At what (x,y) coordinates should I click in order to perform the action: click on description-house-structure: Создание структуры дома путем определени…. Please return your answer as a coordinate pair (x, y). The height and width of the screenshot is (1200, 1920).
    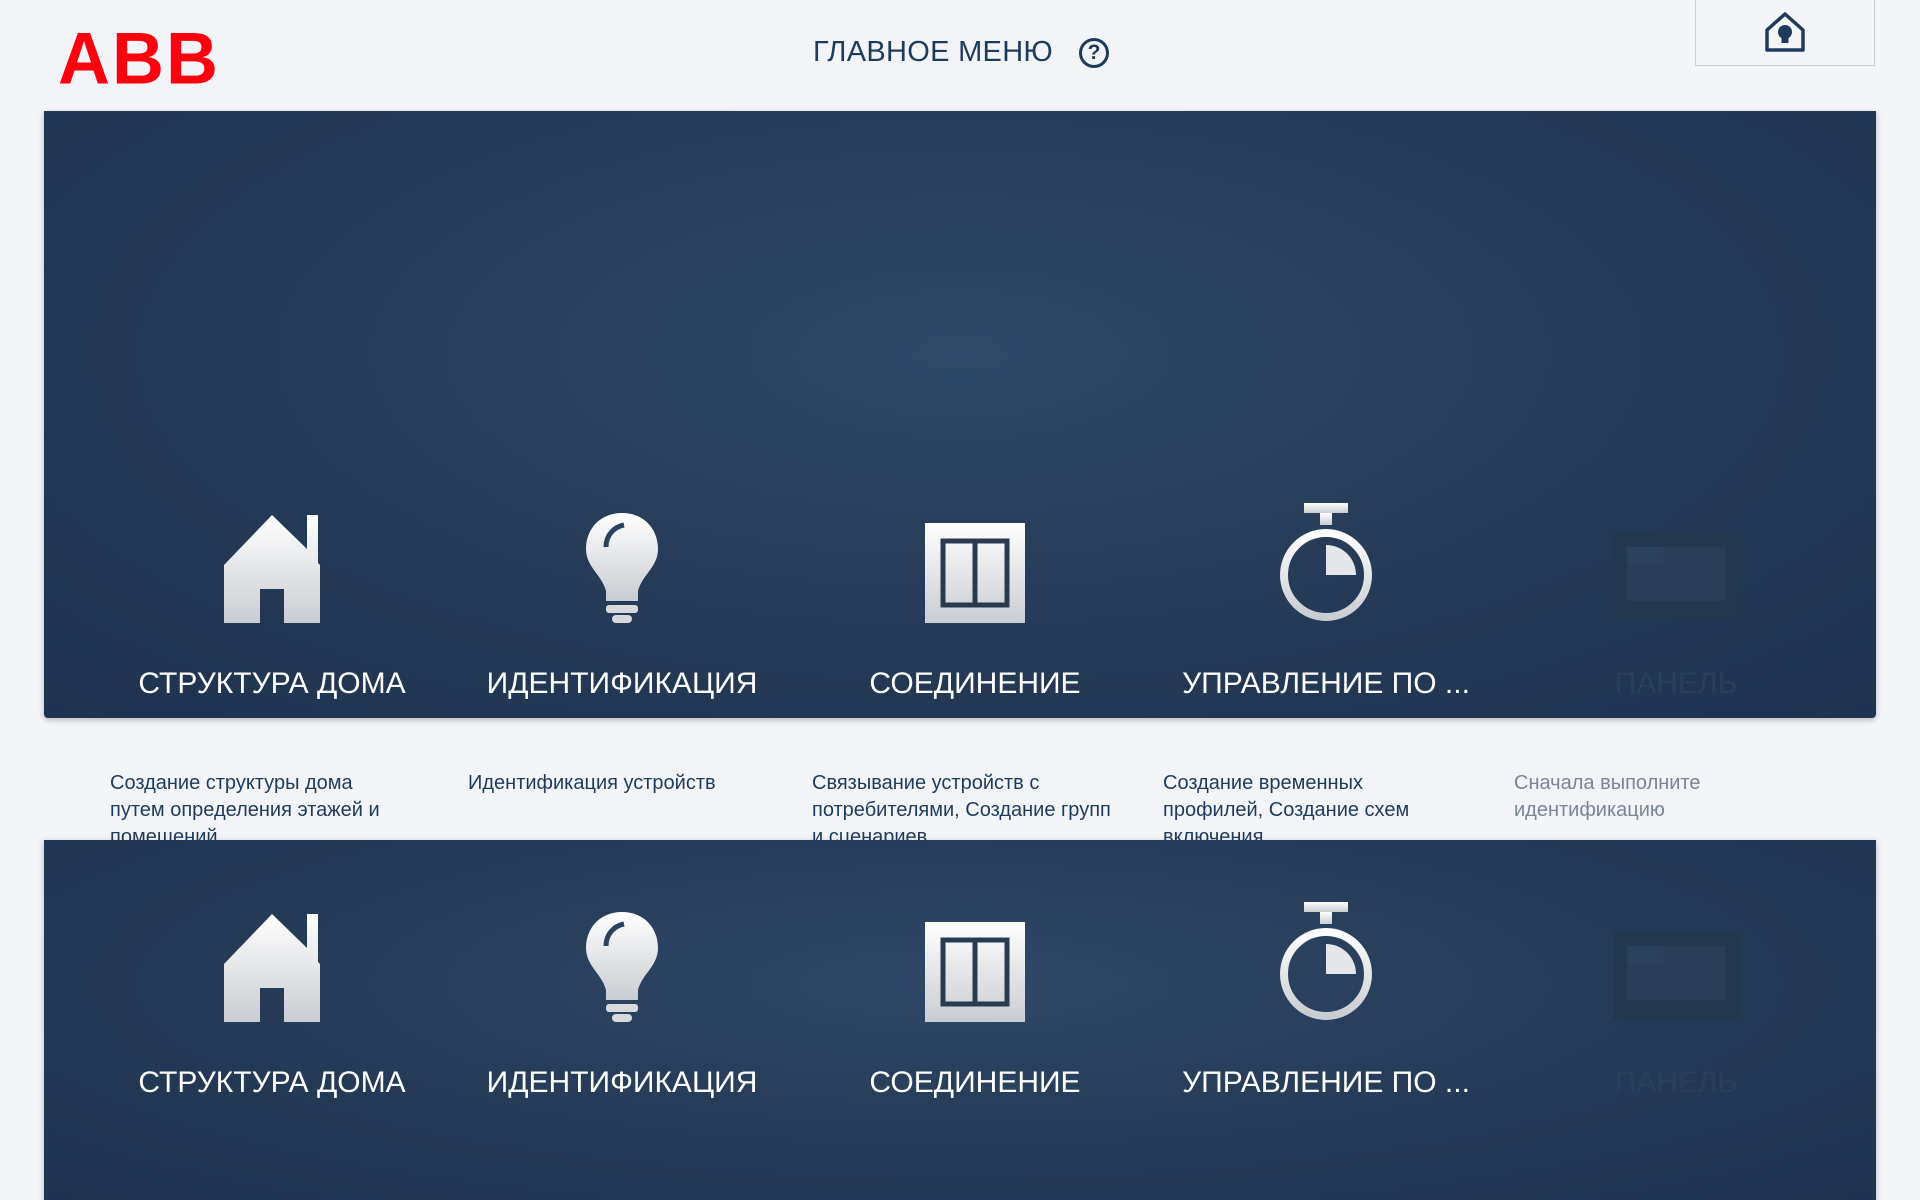
    Looking at the image, I should click on (245, 806).